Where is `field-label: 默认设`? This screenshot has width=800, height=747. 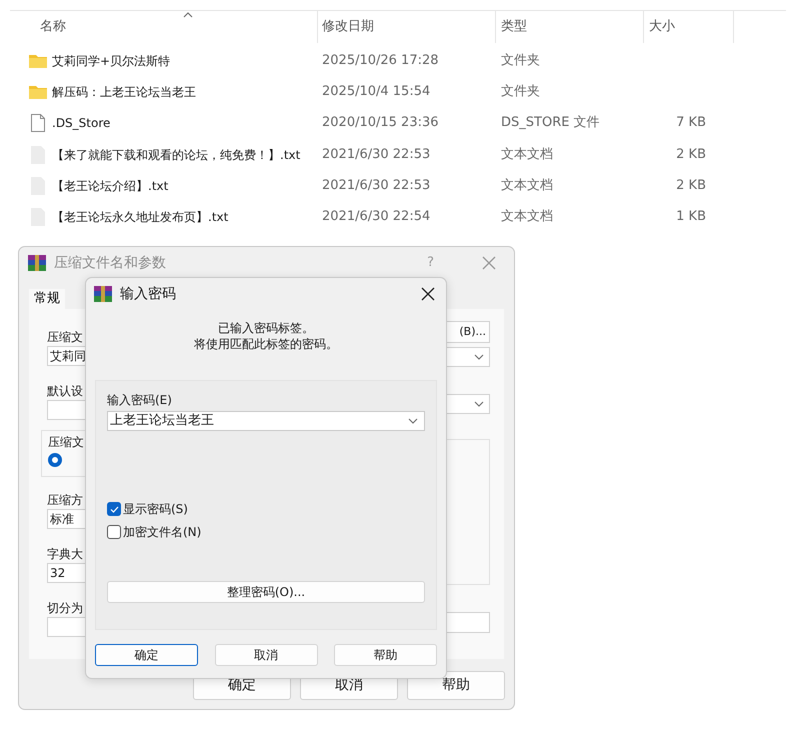 field-label: 默认设 is located at coordinates (65, 391).